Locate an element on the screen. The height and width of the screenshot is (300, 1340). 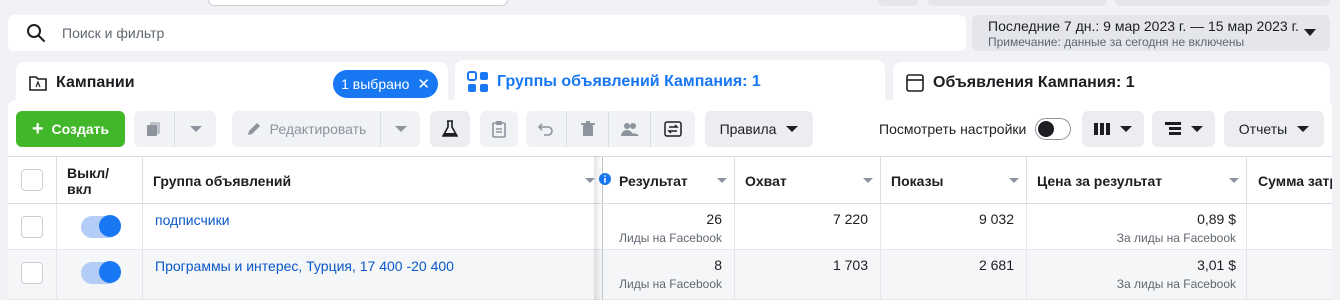
cost-value: 3,01 $ is located at coordinates (1216, 265).